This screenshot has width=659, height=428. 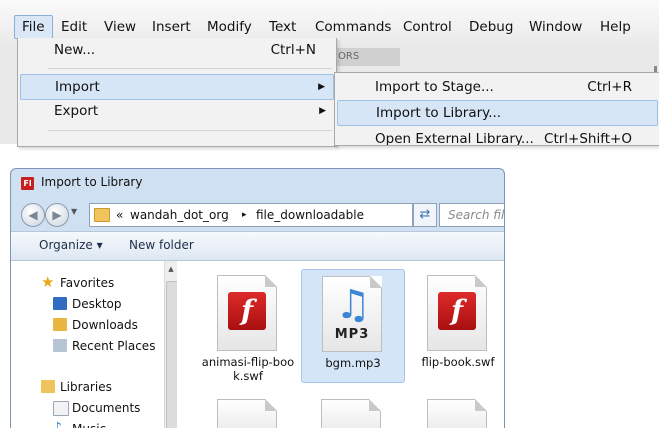 I want to click on menu-item-open-external-library: Open External Library... Ctrl+Shift+O, so click(x=497, y=136).